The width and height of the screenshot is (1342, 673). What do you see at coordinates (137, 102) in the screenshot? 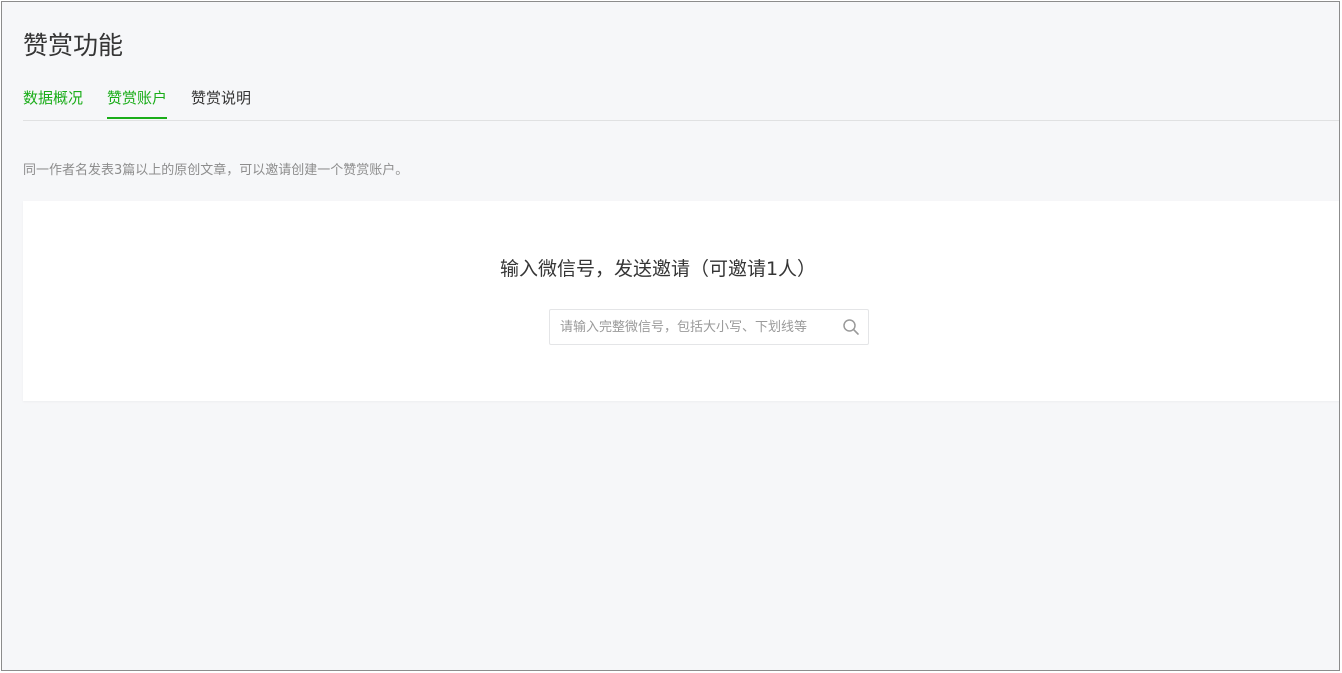
I see `tab-reward-account: 赞赏账户` at bounding box center [137, 102].